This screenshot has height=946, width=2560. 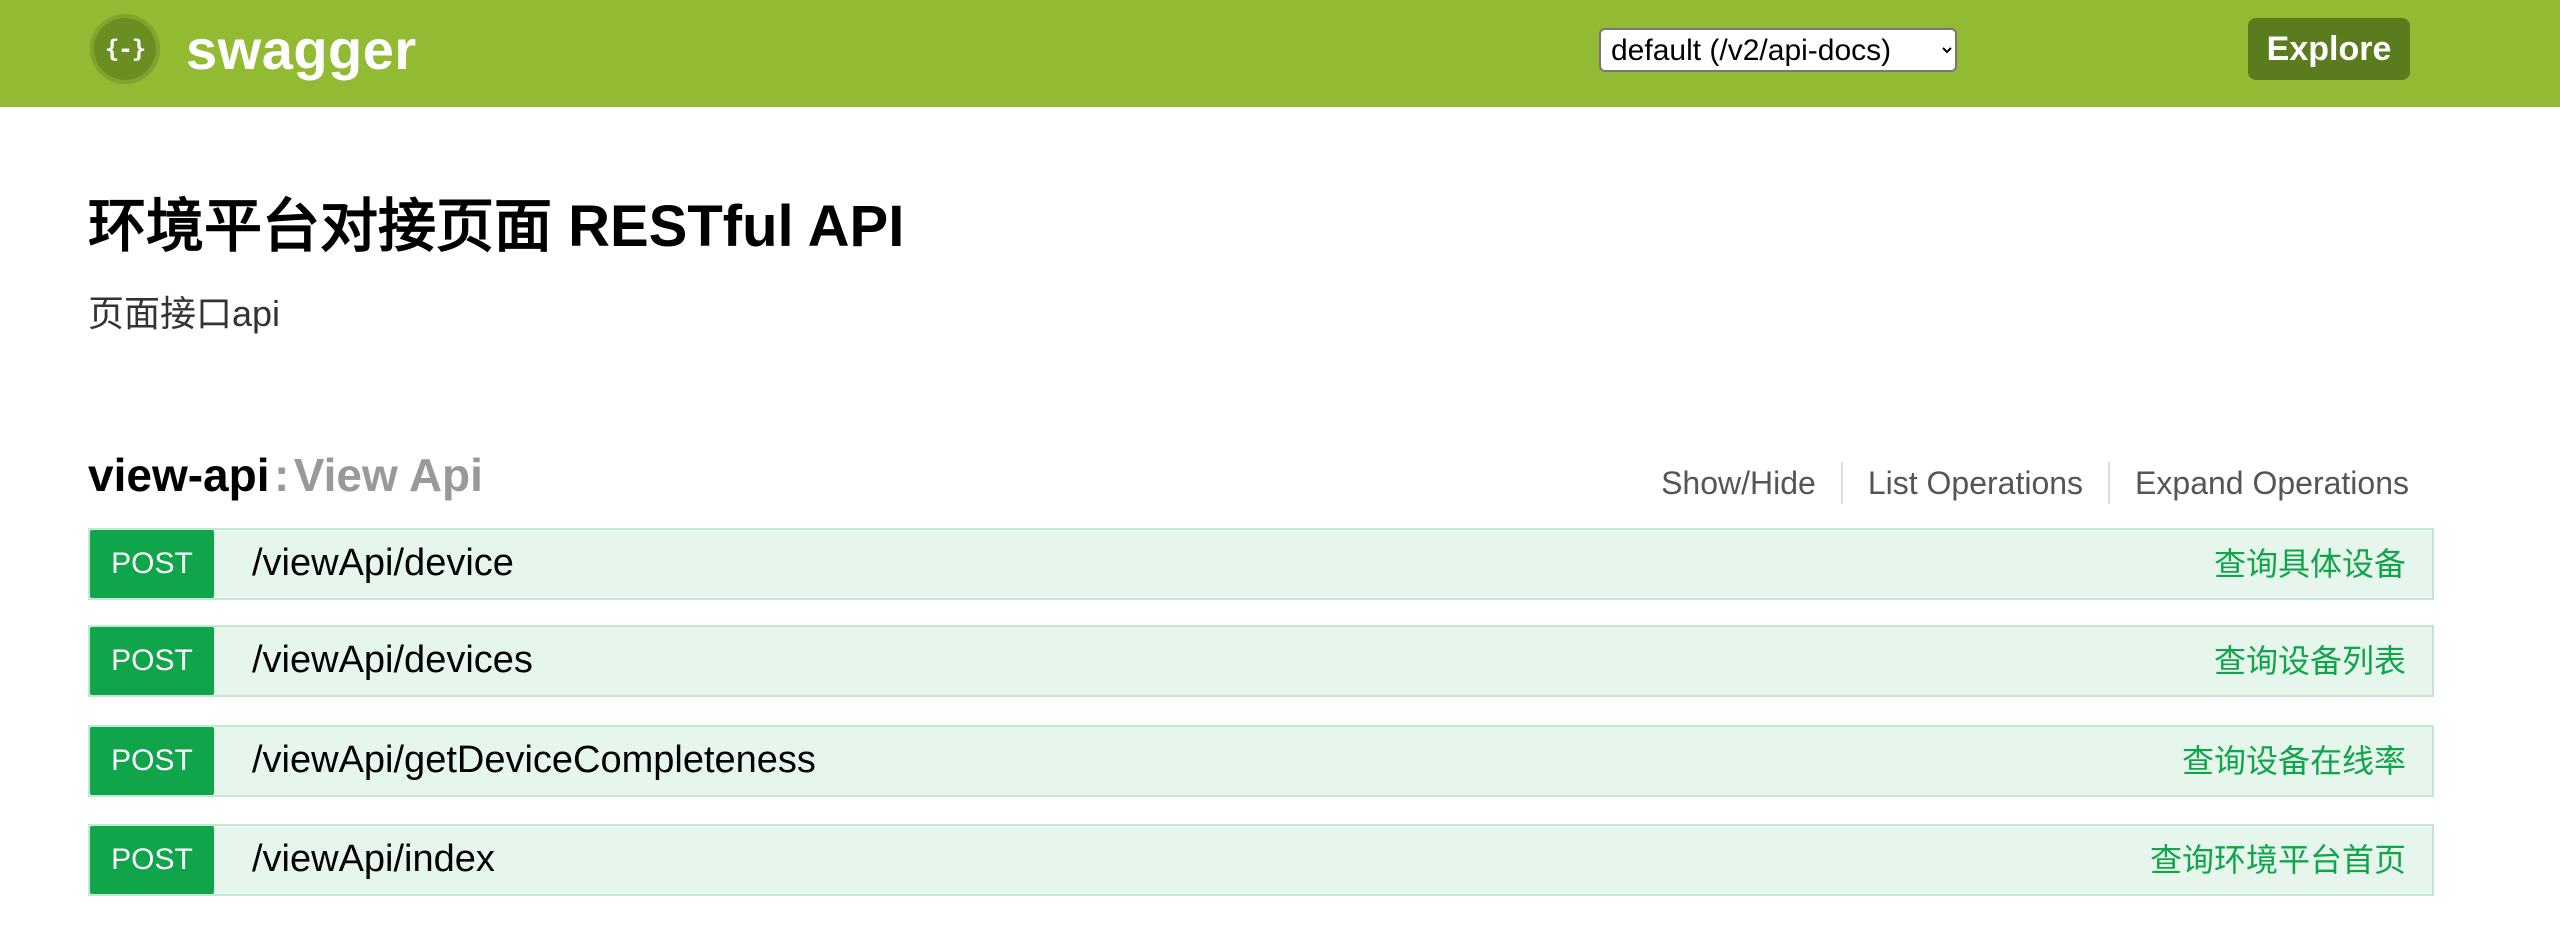 What do you see at coordinates (534, 760) in the screenshot?
I see `operation-path: /viewApi/getDeviceCompleteness` at bounding box center [534, 760].